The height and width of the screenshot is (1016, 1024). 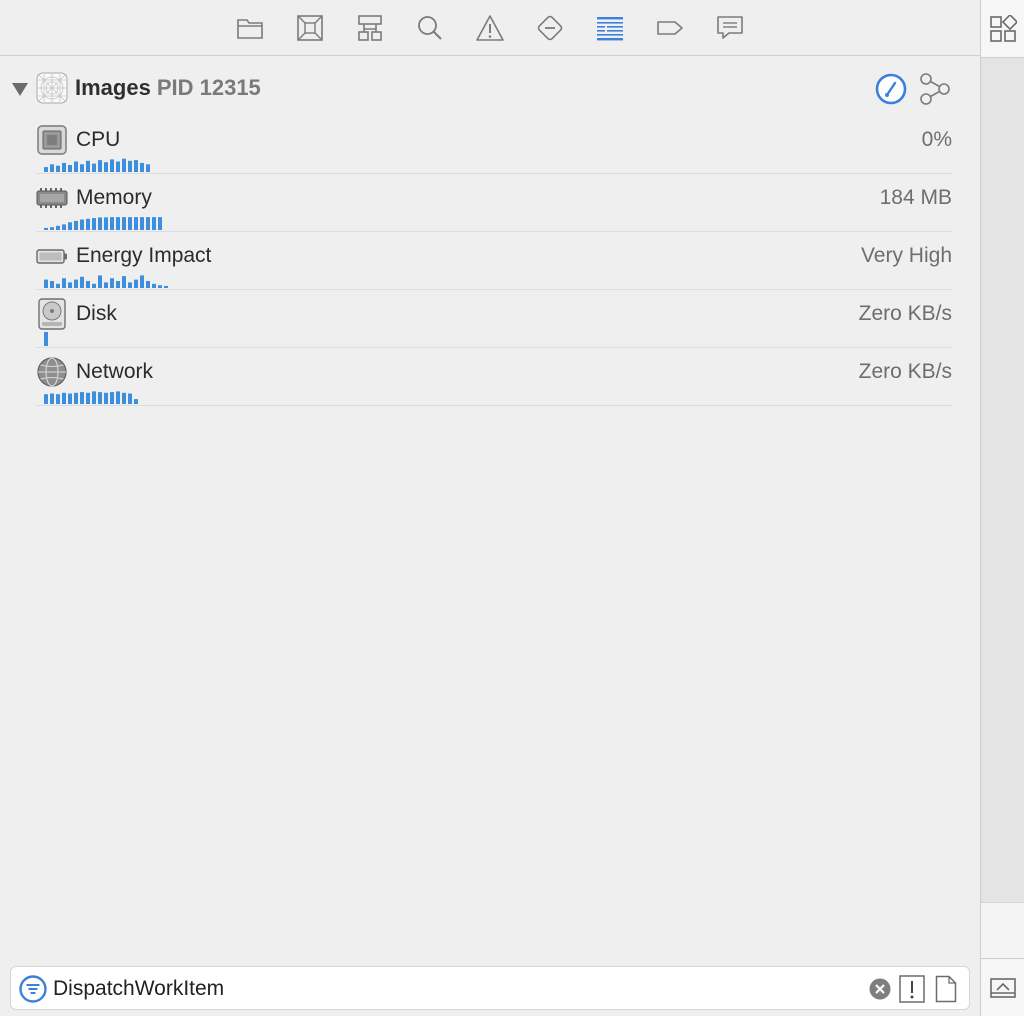 What do you see at coordinates (670, 28) in the screenshot?
I see `breakpoint-navigator-button` at bounding box center [670, 28].